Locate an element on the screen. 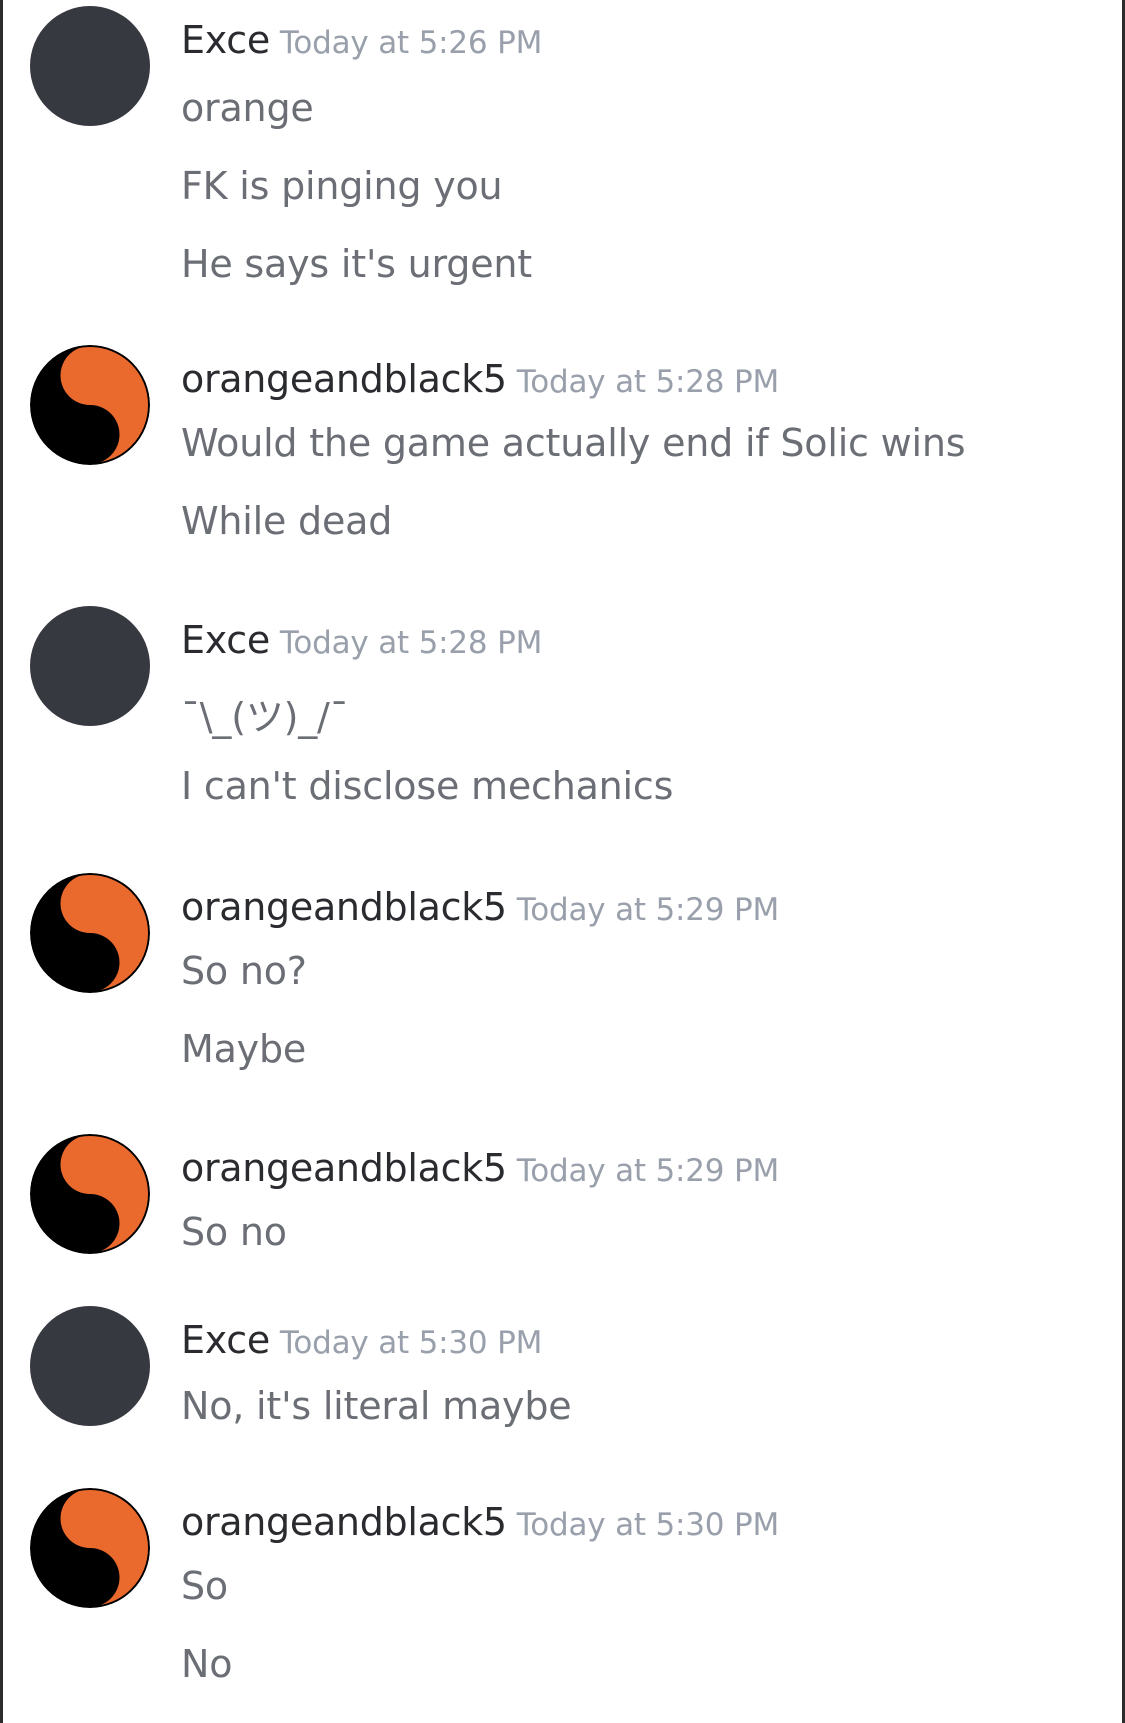 The width and height of the screenshot is (1125, 1723). message-header: Exce Today at 5:28 PM is located at coordinates (361, 640).